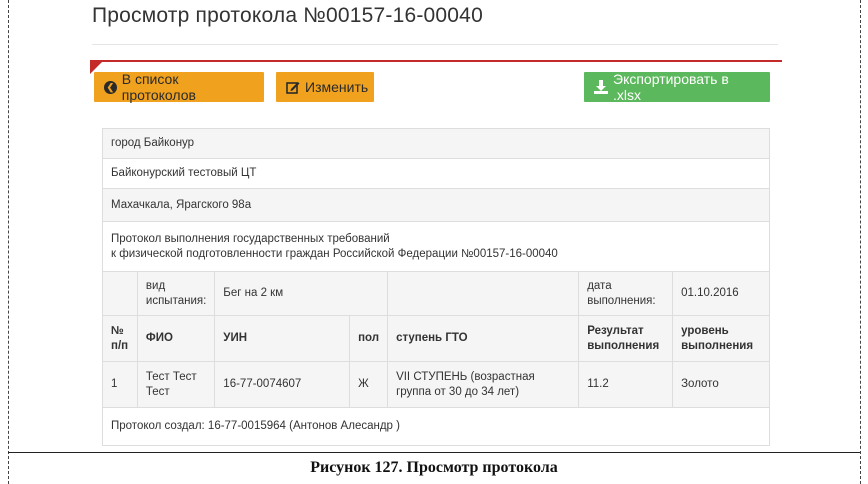 This screenshot has height=484, width=868. Describe the element at coordinates (369, 384) in the screenshot. I see `row-sex: Ж` at that location.